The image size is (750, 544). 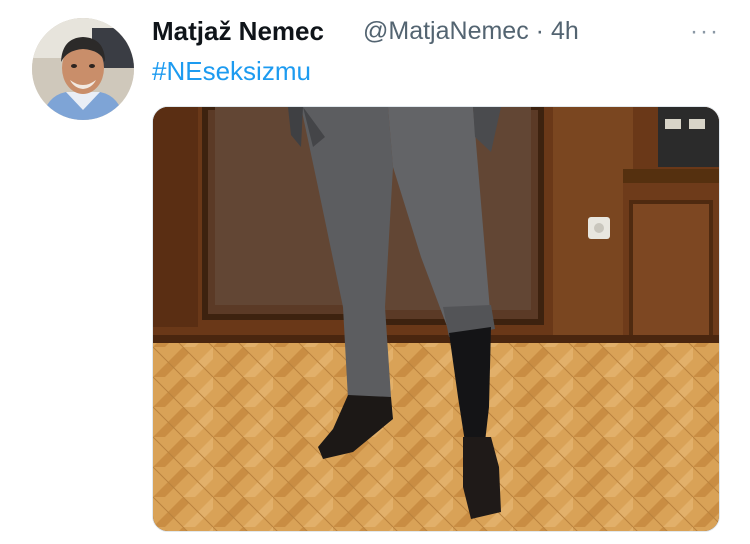 I want to click on more-options-icon: ···, so click(x=705, y=32).